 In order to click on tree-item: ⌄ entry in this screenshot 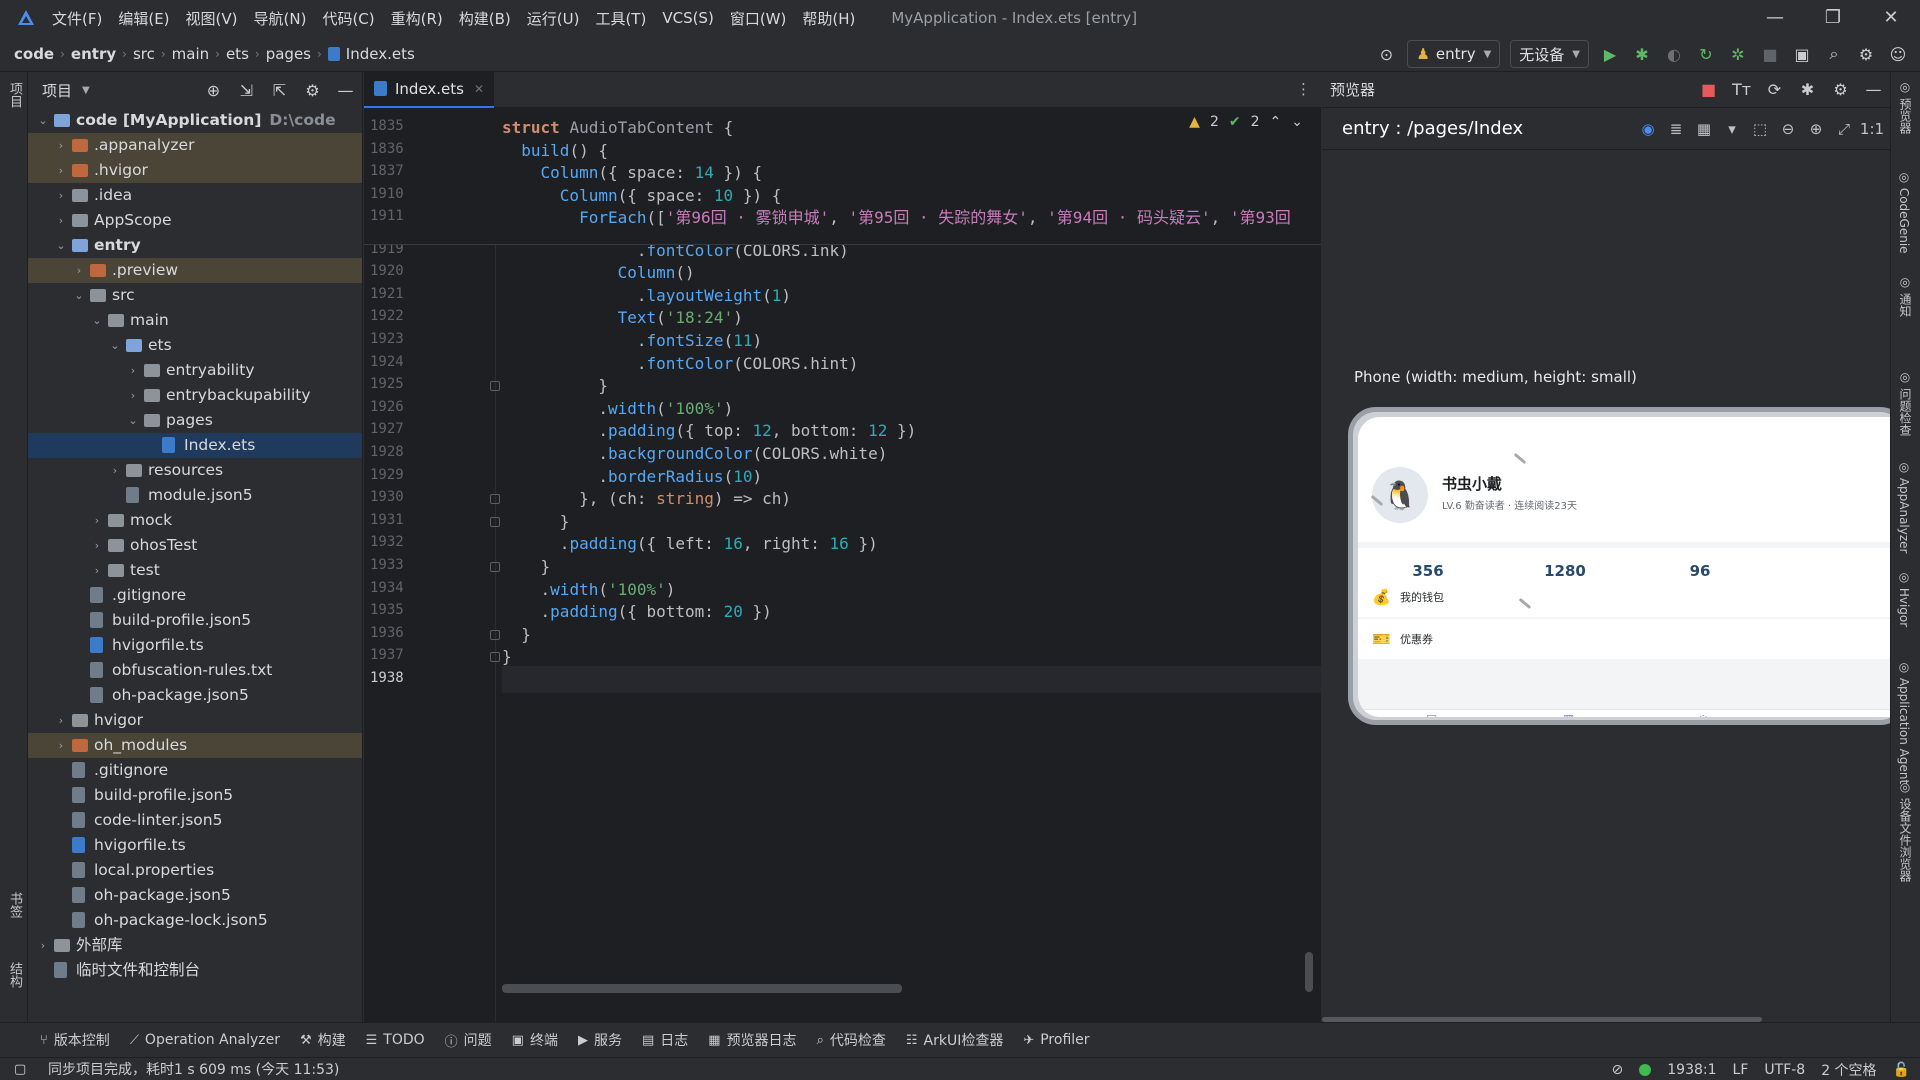, I will do `click(195, 245)`.